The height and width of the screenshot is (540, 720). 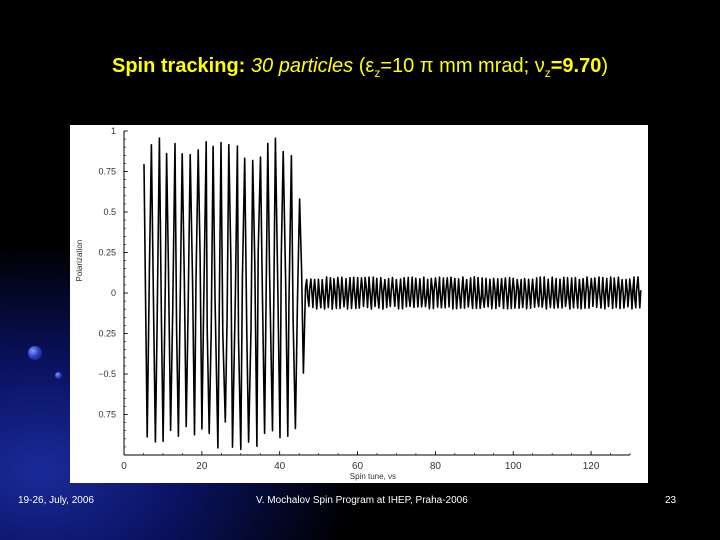 What do you see at coordinates (35, 353) in the screenshot?
I see `decorative-orb` at bounding box center [35, 353].